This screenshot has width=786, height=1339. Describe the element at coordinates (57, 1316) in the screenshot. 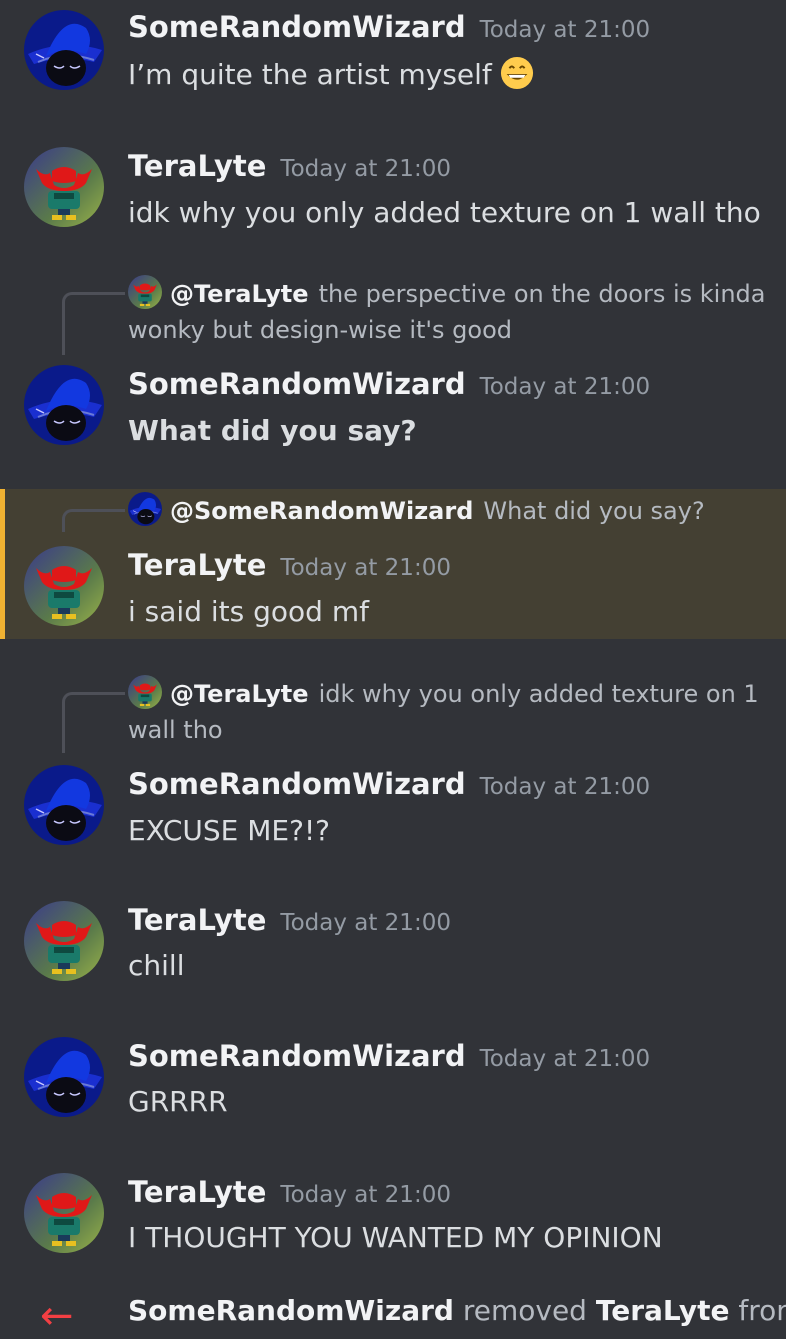

I see `left-arrow-icon: ←` at that location.